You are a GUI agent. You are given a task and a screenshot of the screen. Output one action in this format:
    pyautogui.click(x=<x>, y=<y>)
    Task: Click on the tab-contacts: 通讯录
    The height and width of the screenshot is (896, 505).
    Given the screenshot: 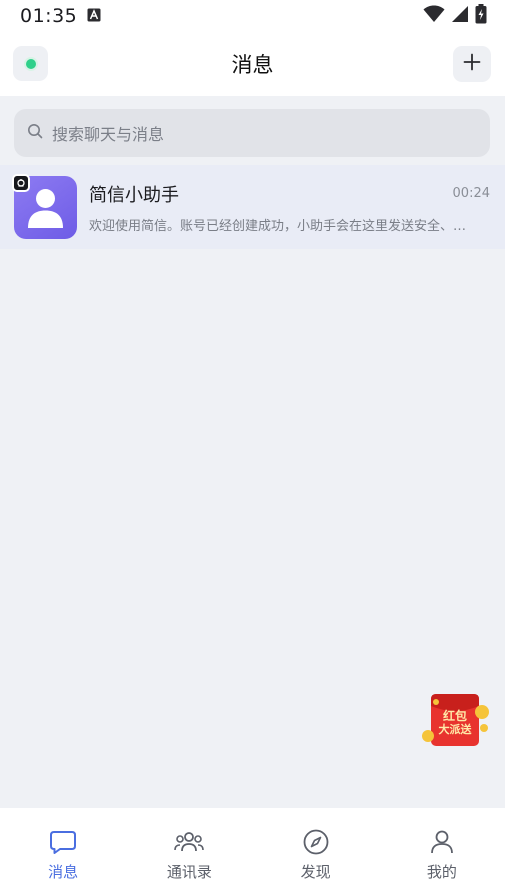 What is the action you would take?
    pyautogui.click(x=189, y=852)
    